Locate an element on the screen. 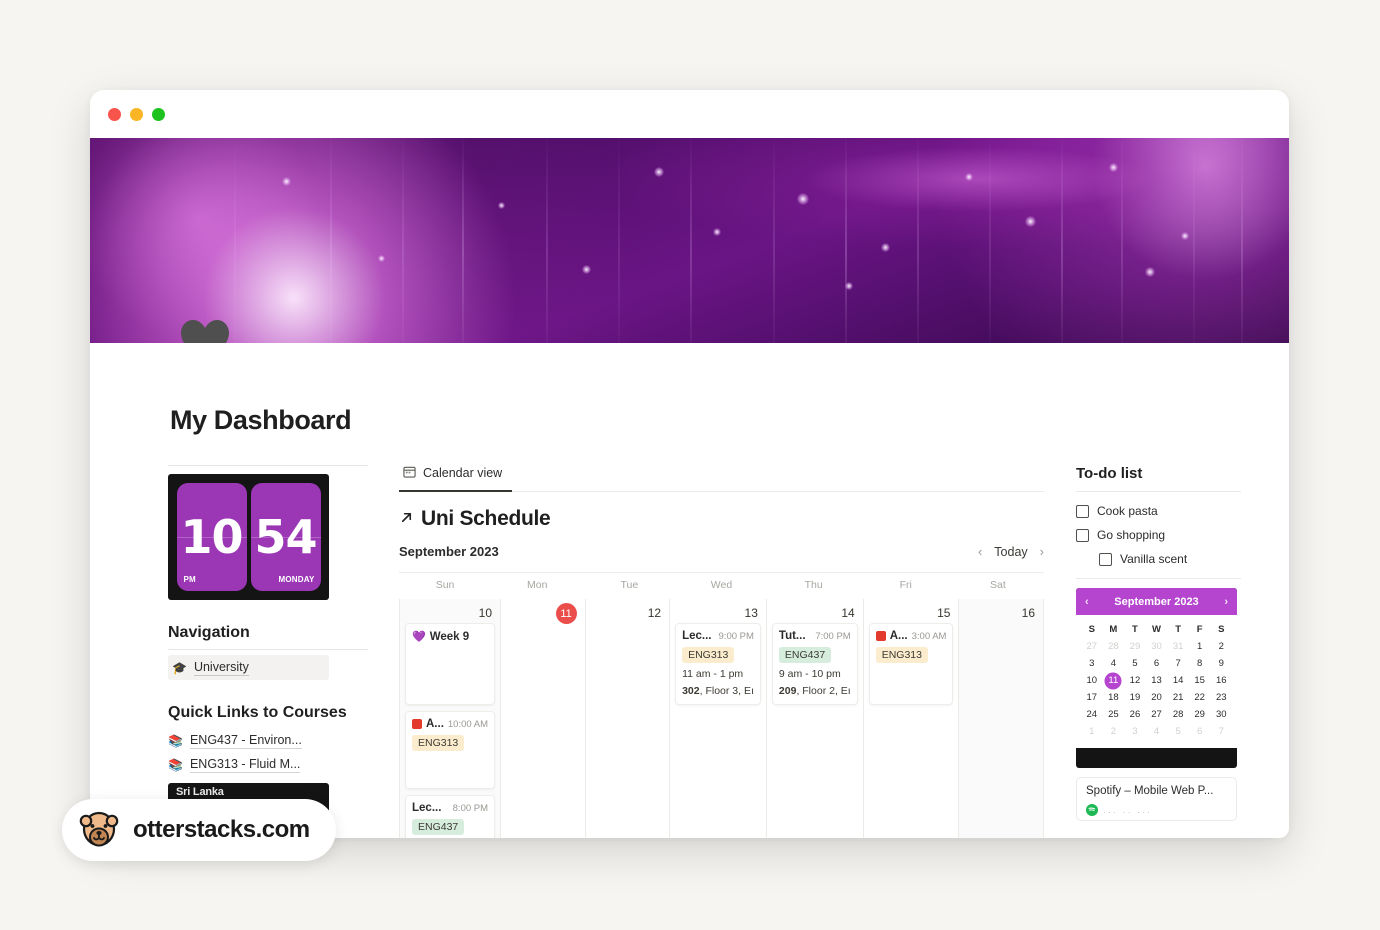 The width and height of the screenshot is (1380, 930). todo-item: Go shopping is located at coordinates (1158, 535).